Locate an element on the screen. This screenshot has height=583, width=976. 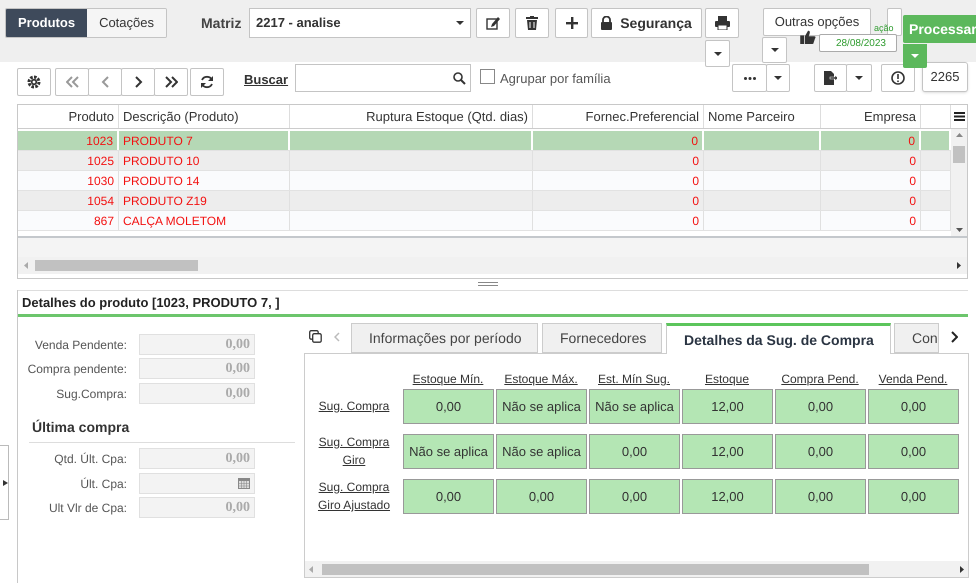
last-page-button is located at coordinates (171, 82).